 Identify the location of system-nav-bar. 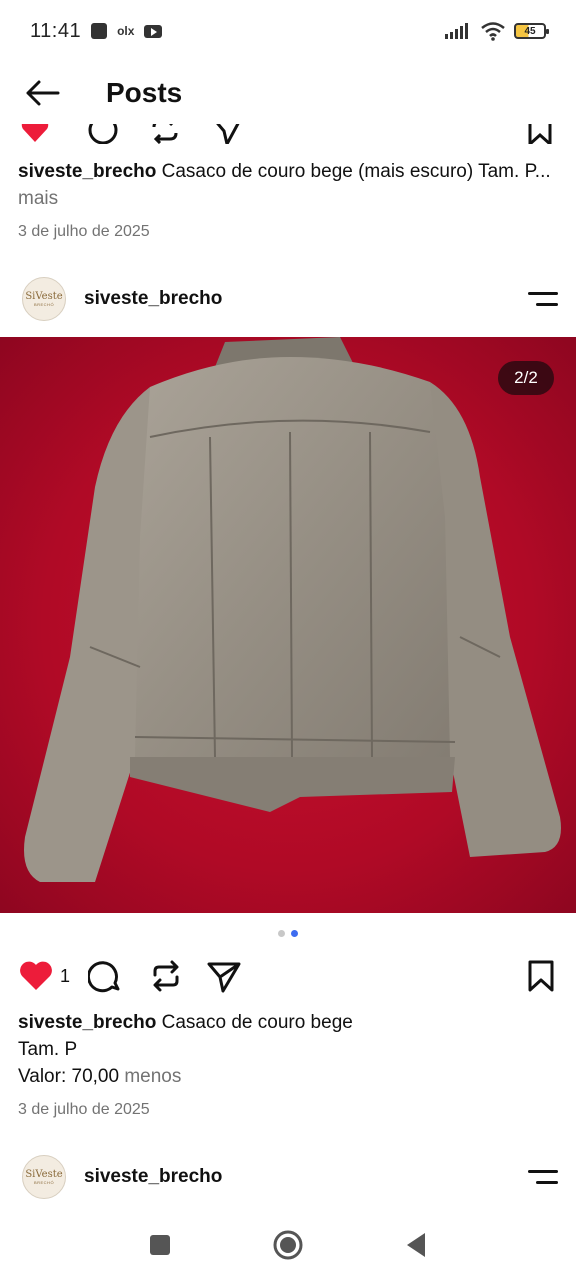
(288, 1245).